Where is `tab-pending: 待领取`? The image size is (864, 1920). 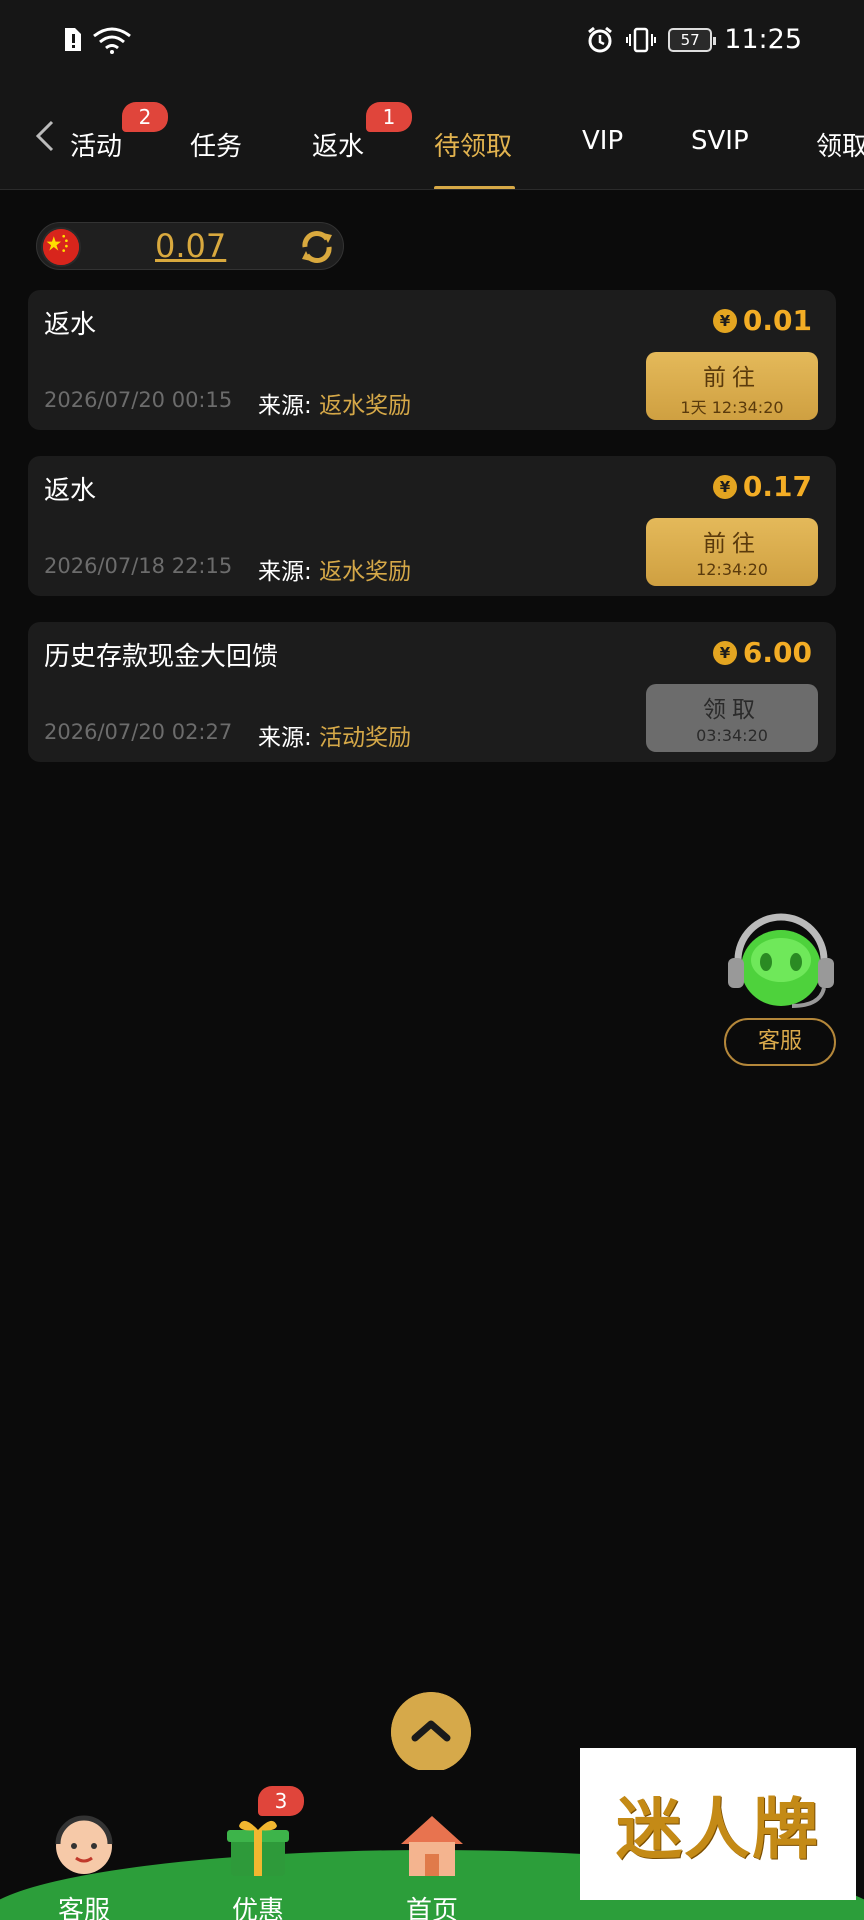
tab-pending: 待领取 is located at coordinates (473, 144).